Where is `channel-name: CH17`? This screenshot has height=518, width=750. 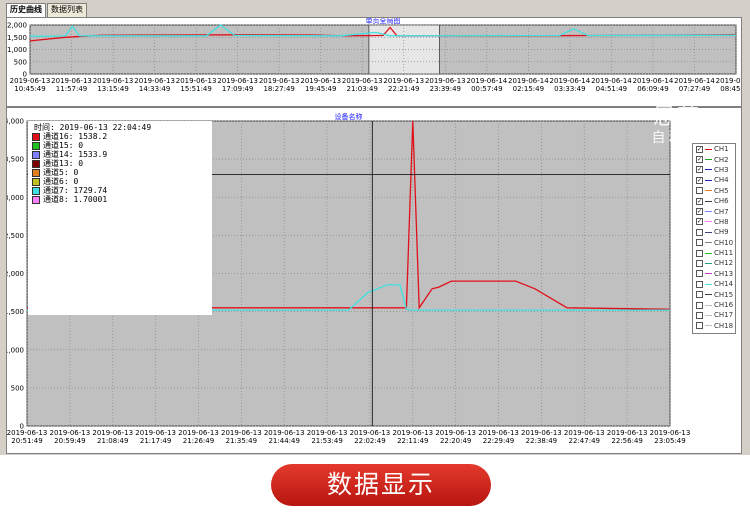 channel-name: CH17 is located at coordinates (724, 315).